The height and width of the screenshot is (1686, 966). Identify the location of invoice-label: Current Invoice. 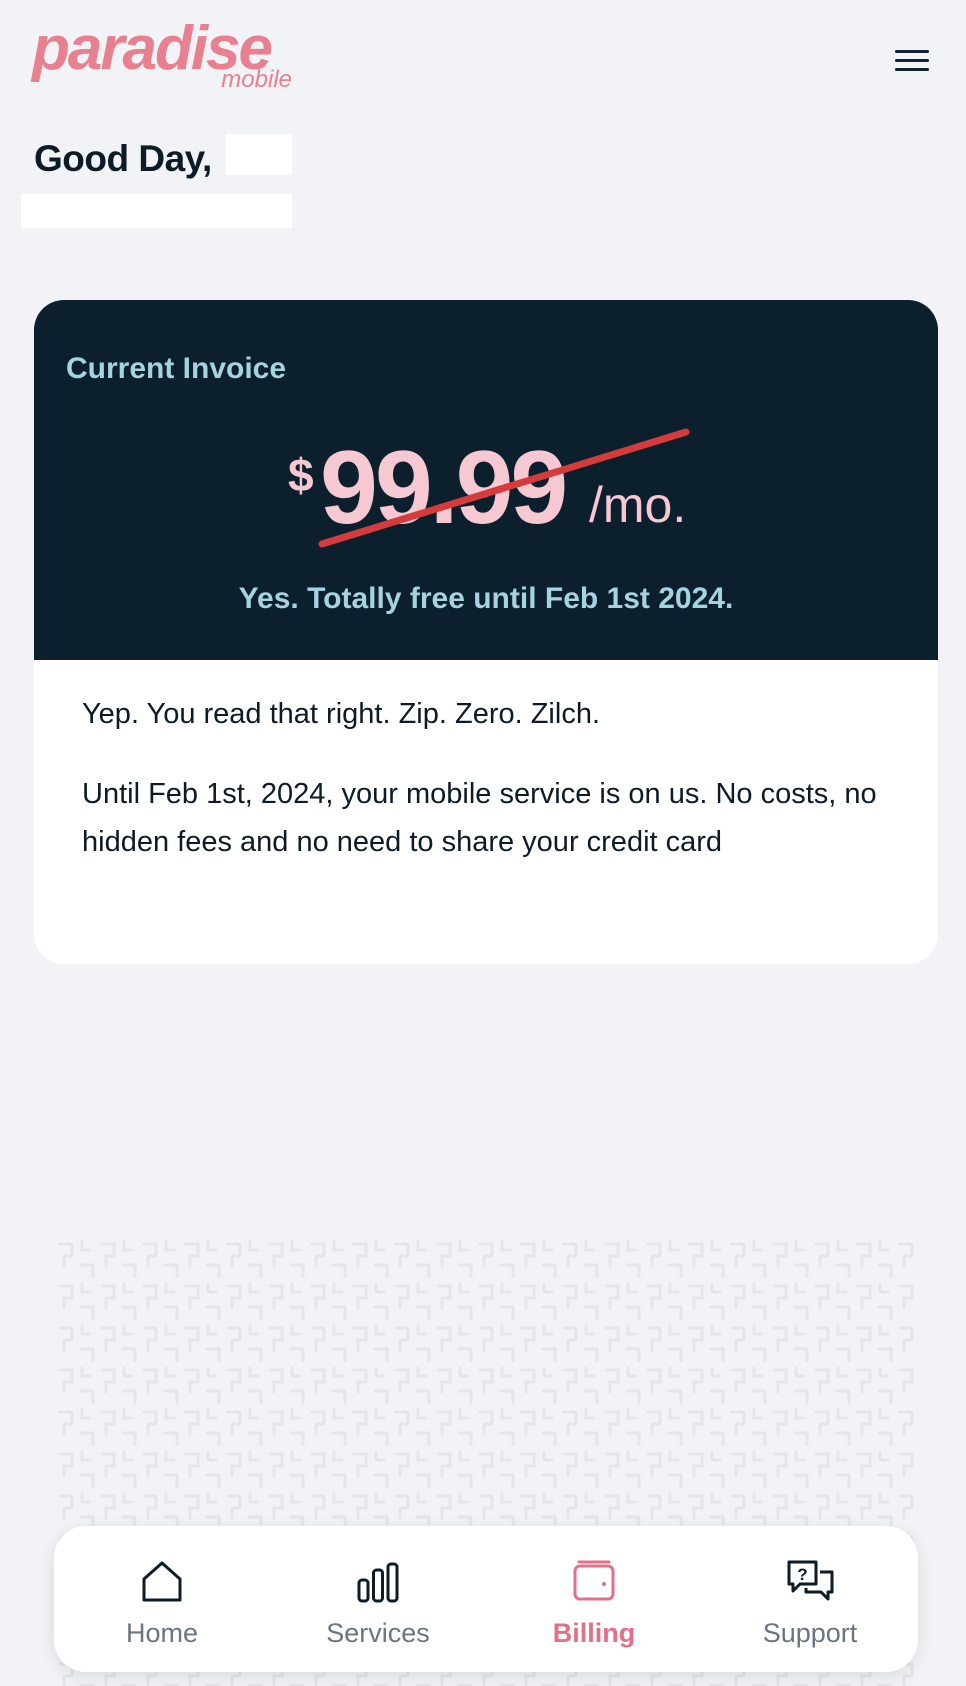
(176, 368).